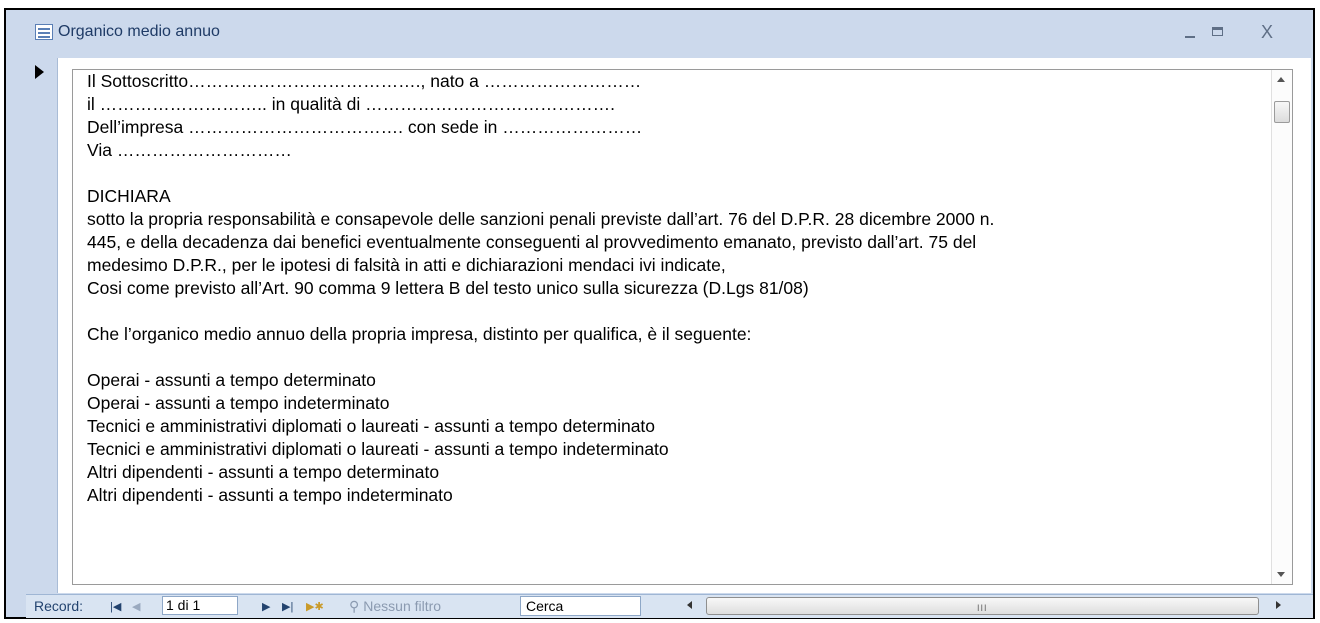  Describe the element at coordinates (39, 72) in the screenshot. I see `current-record-icon` at that location.